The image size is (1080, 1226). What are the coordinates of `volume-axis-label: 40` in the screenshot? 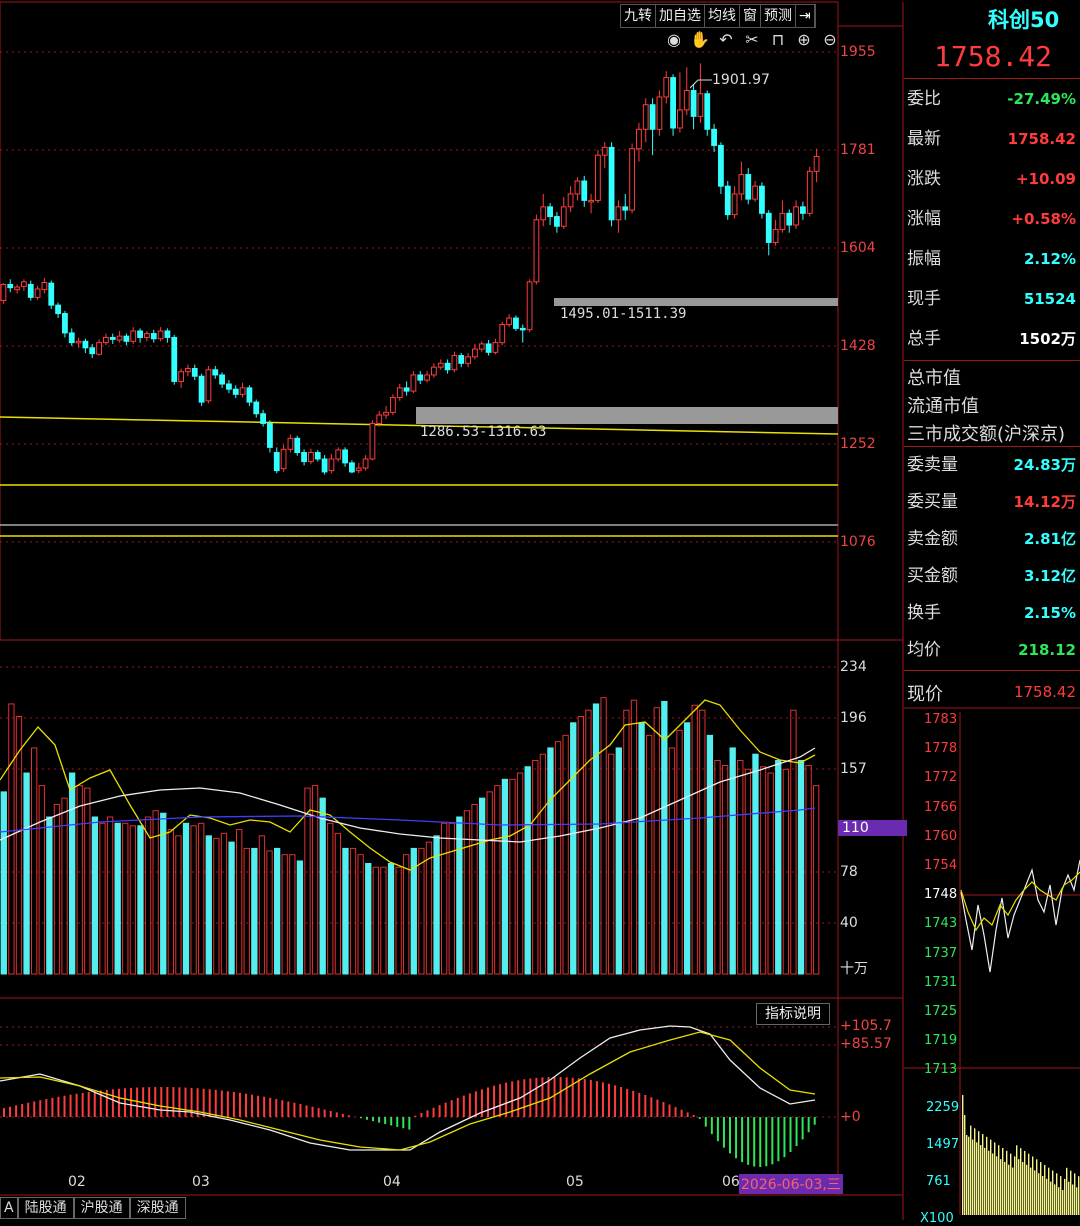 It's located at (849, 923).